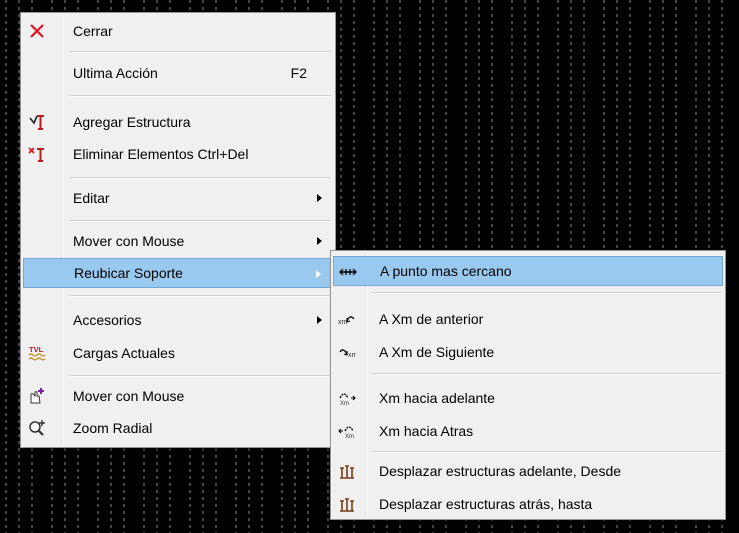 This screenshot has width=739, height=533. What do you see at coordinates (437, 398) in the screenshot?
I see `submenu-item-label: Xm hacia adelante` at bounding box center [437, 398].